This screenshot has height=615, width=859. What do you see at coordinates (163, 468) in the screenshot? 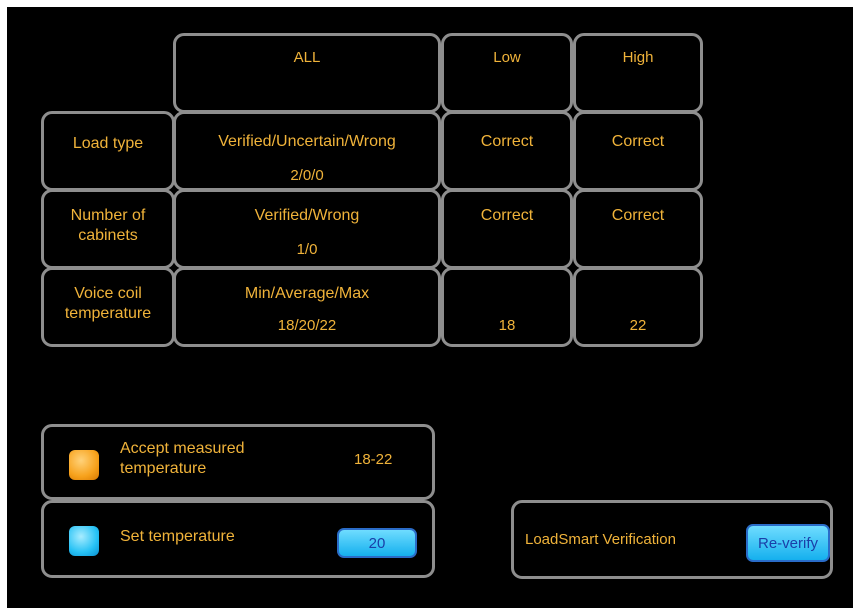
I see `accept-label-line2: temperature` at bounding box center [163, 468].